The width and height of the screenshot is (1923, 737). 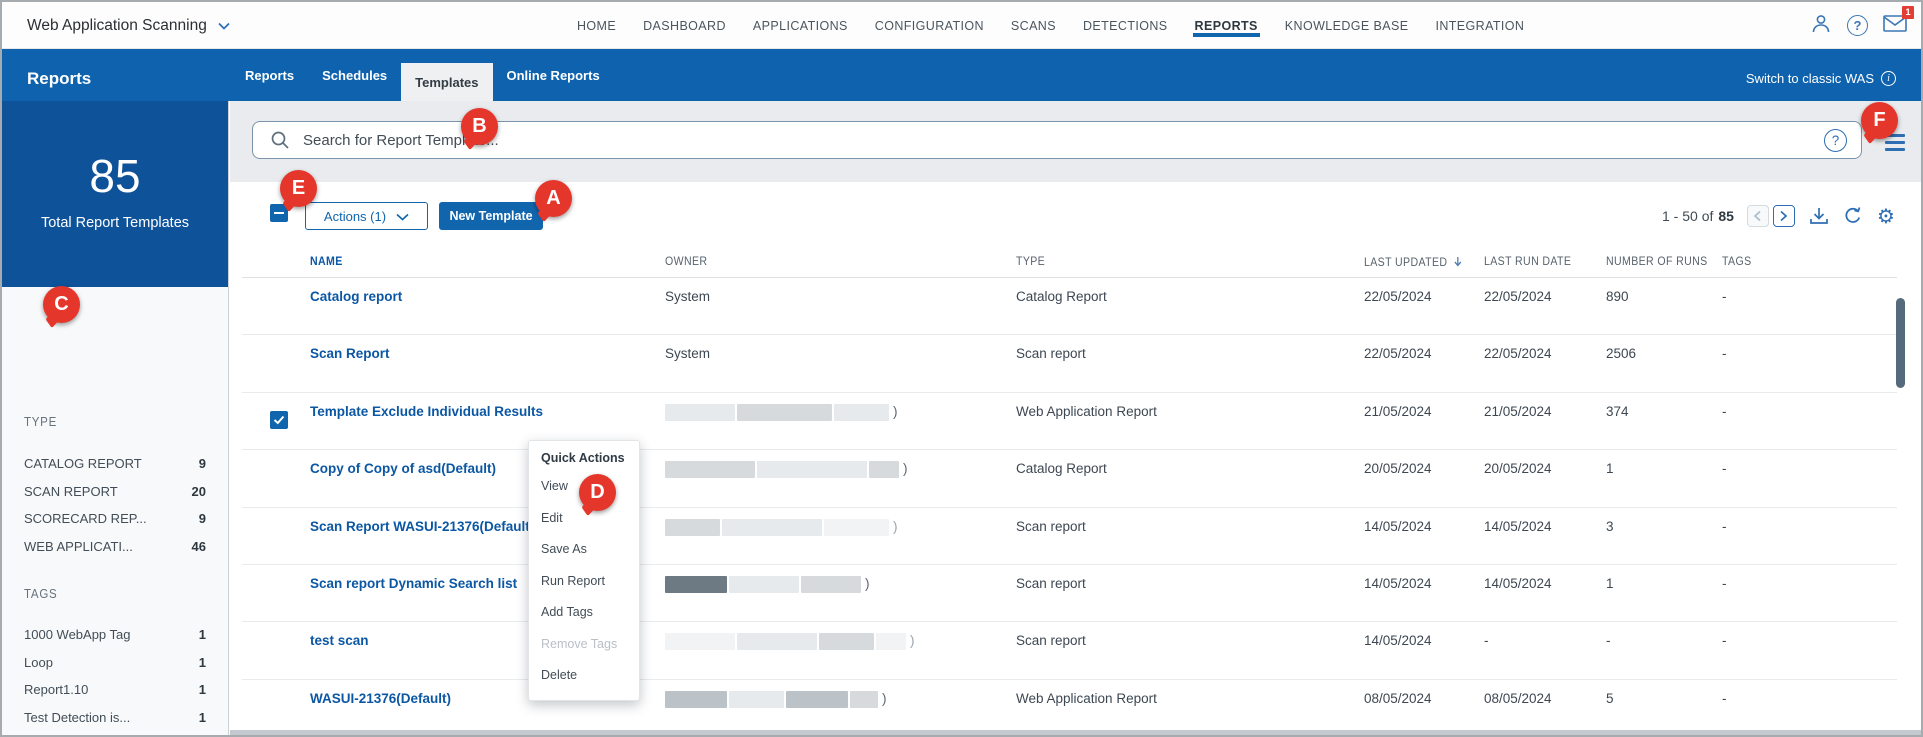 I want to click on template-name-link: Scan Report, so click(x=350, y=353).